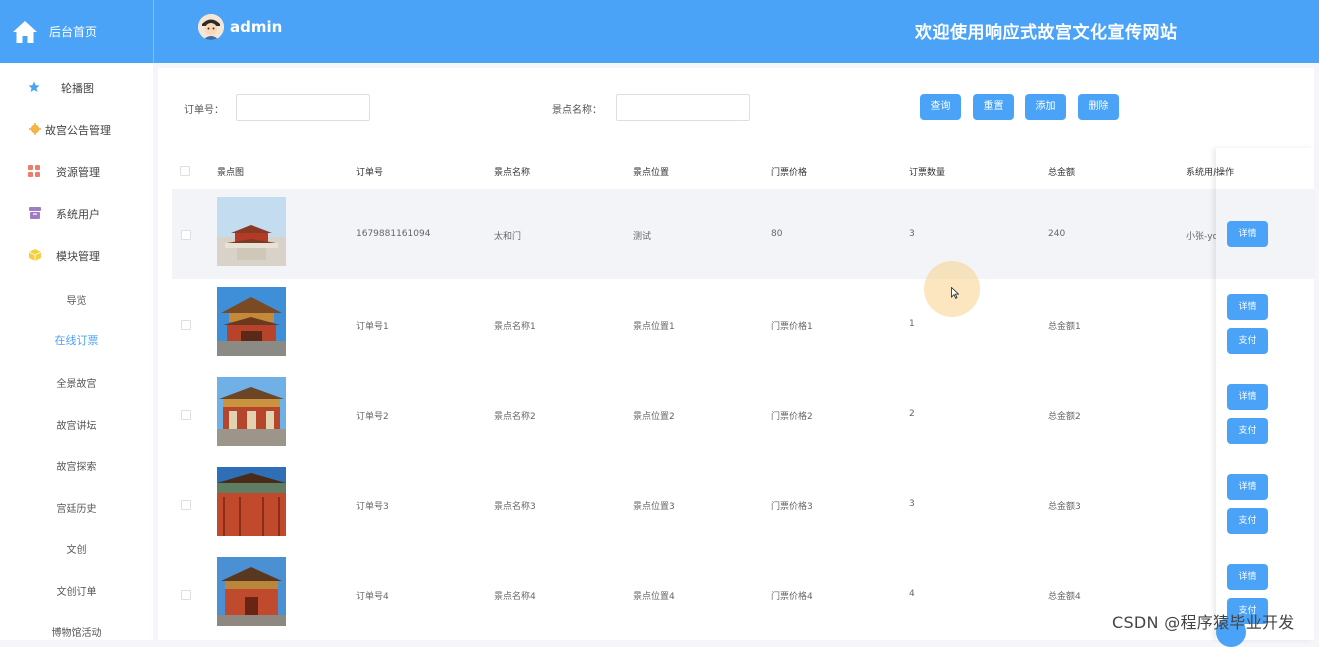 The image size is (1319, 647). I want to click on total-amount-cell: 总金额2, so click(1064, 417).